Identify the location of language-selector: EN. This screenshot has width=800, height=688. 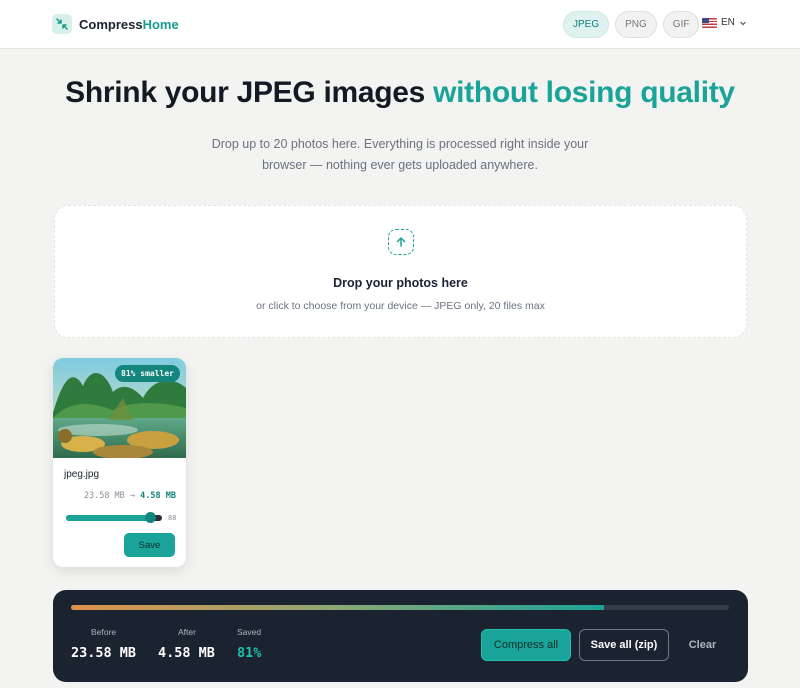
(724, 22).